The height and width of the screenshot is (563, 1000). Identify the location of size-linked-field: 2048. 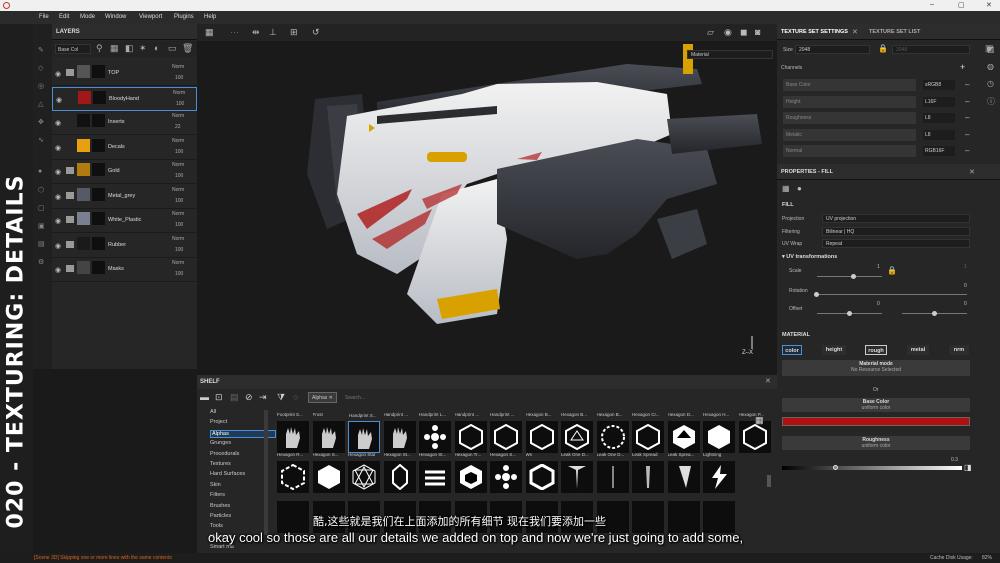
(931, 49).